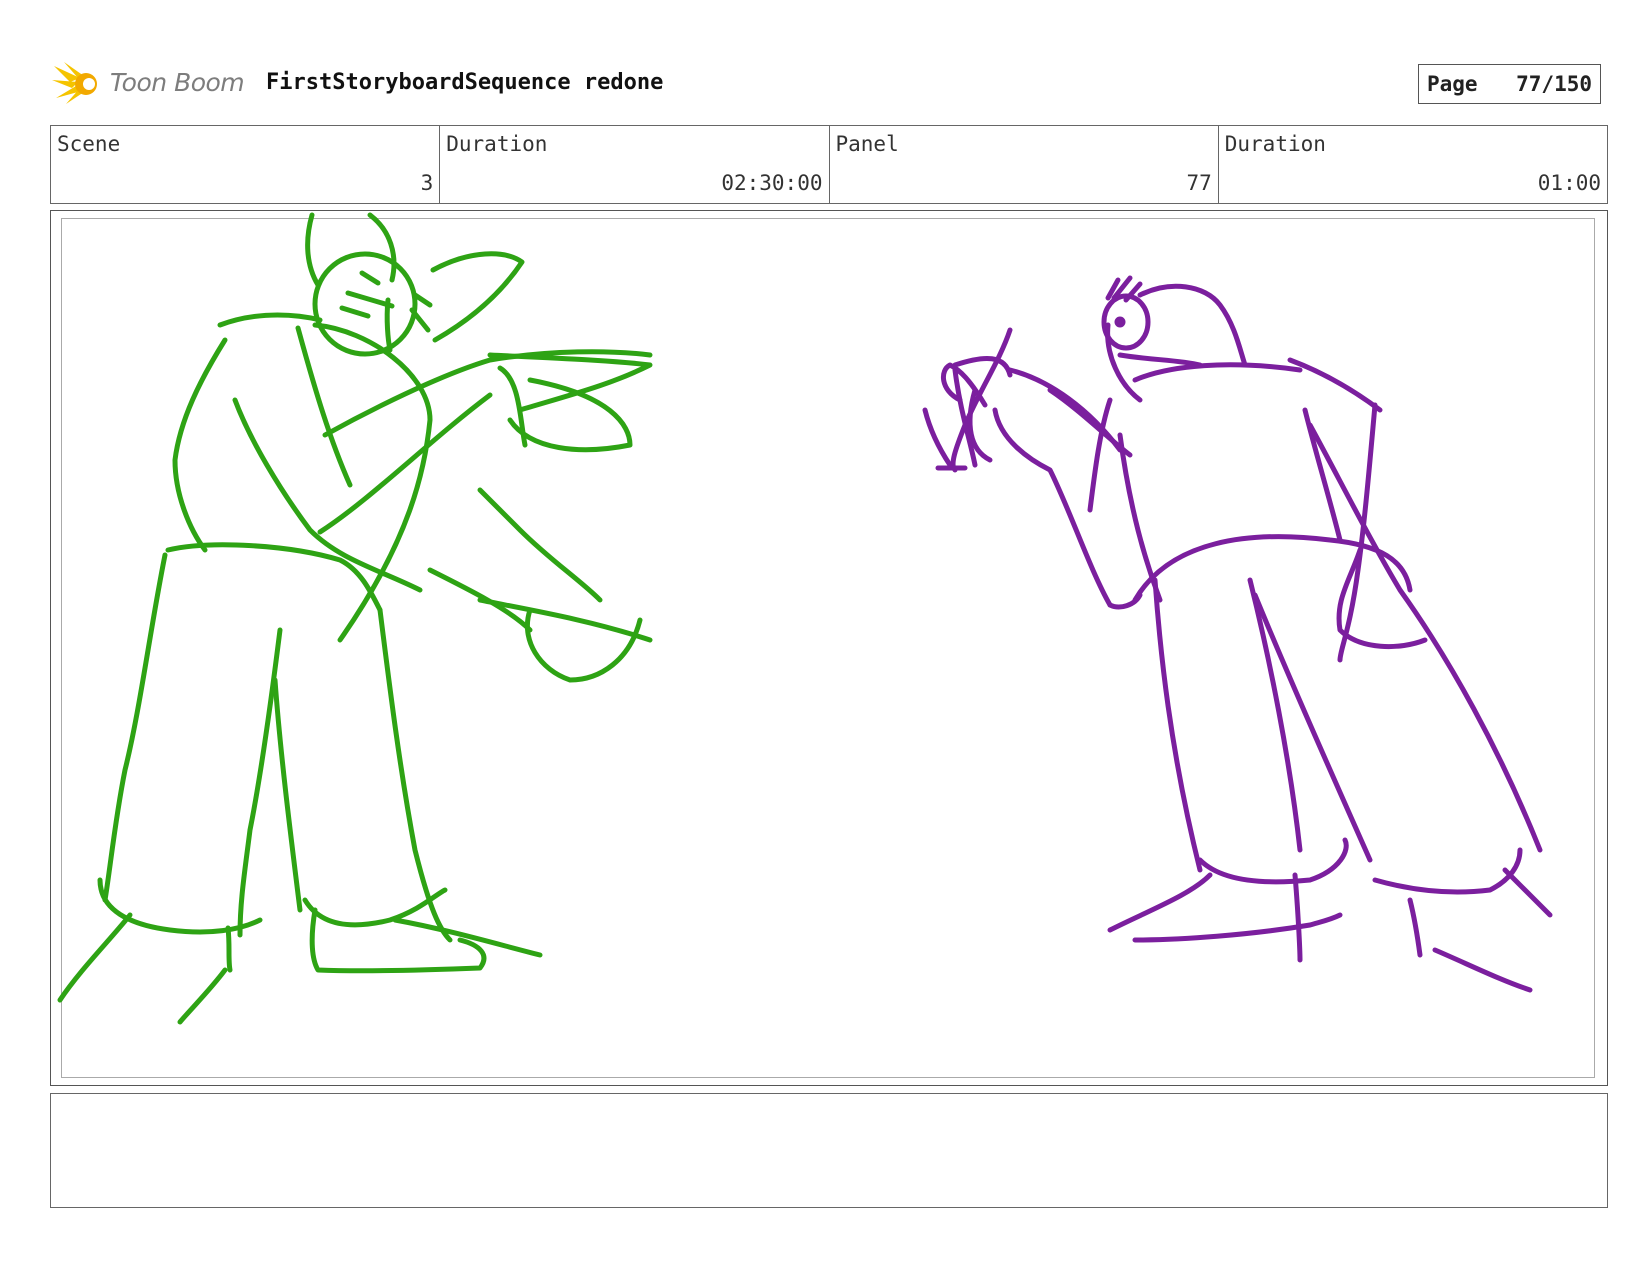 This screenshot has width=1650, height=1275. What do you see at coordinates (1275, 144) in the screenshot?
I see `panel-duration-label: Duration` at bounding box center [1275, 144].